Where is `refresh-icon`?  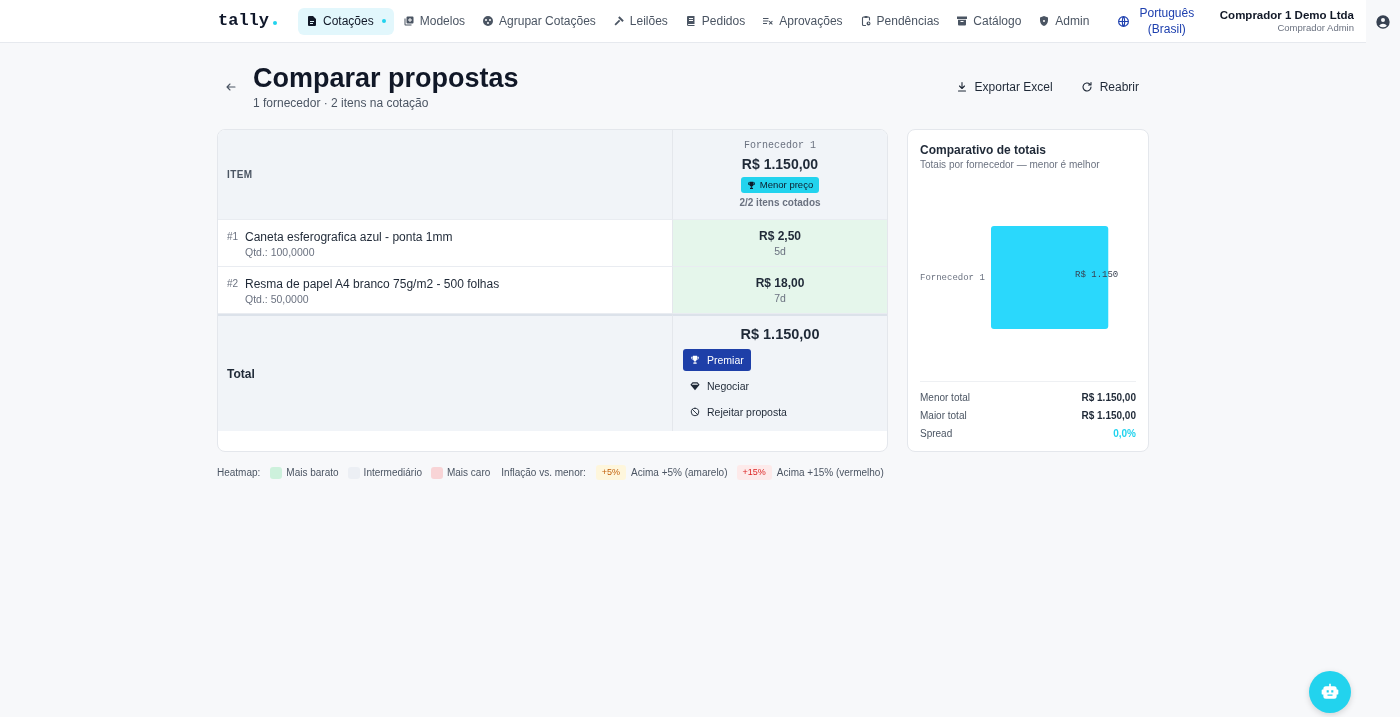 refresh-icon is located at coordinates (1086, 86).